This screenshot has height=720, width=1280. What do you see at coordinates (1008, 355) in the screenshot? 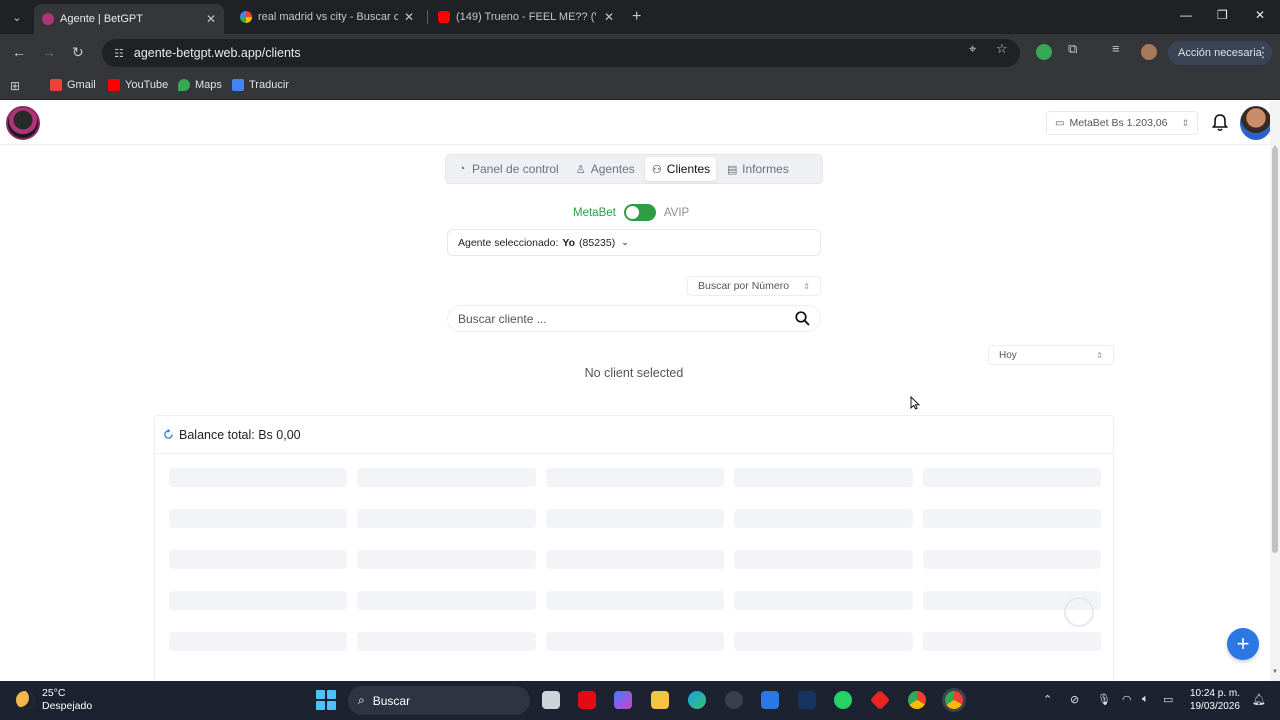
I see `date-filter-value: Hoy` at bounding box center [1008, 355].